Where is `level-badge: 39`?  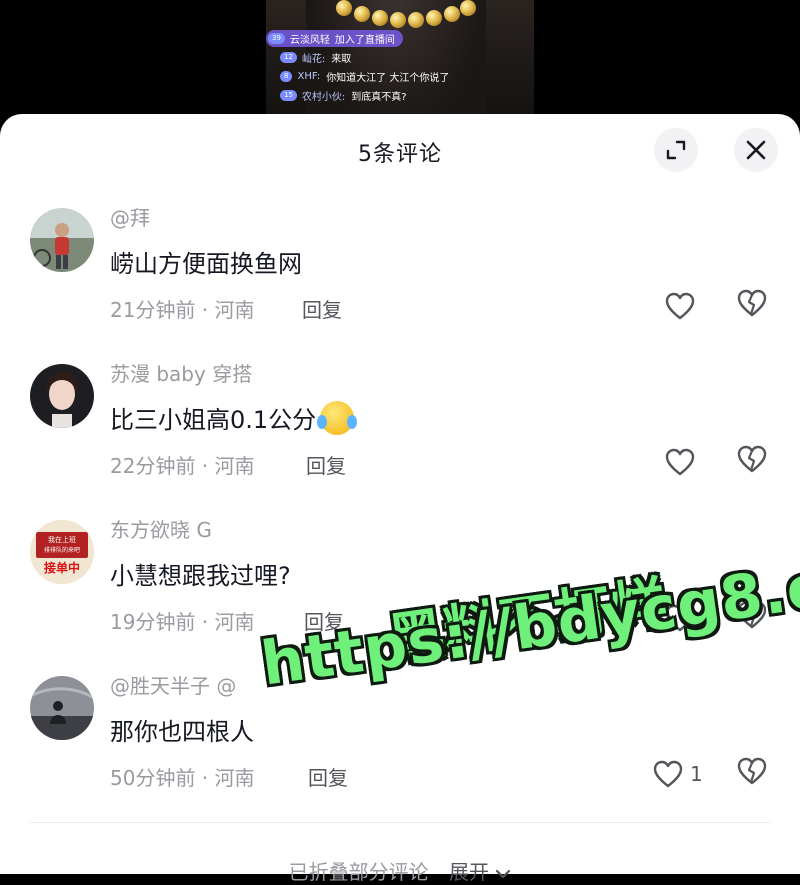 level-badge: 39 is located at coordinates (276, 38).